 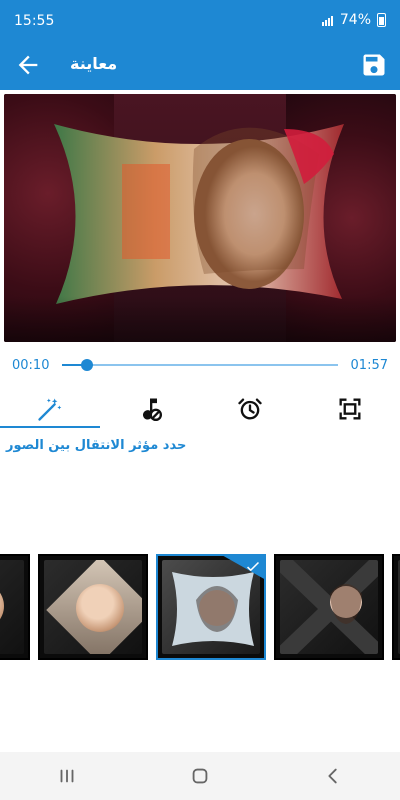 I want to click on transition-hint-text: حدد مؤثر الانتقال بين الصور, so click(x=96, y=445).